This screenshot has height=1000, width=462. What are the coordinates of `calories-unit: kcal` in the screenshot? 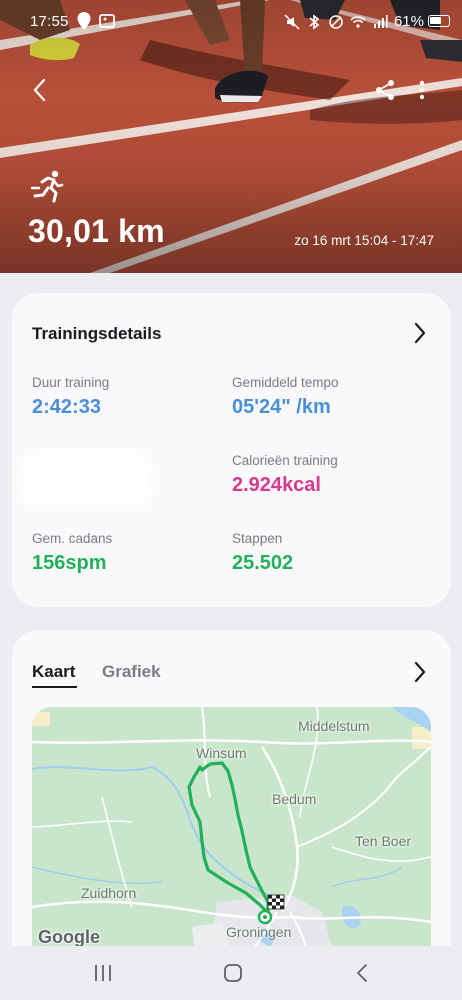 It's located at (301, 485).